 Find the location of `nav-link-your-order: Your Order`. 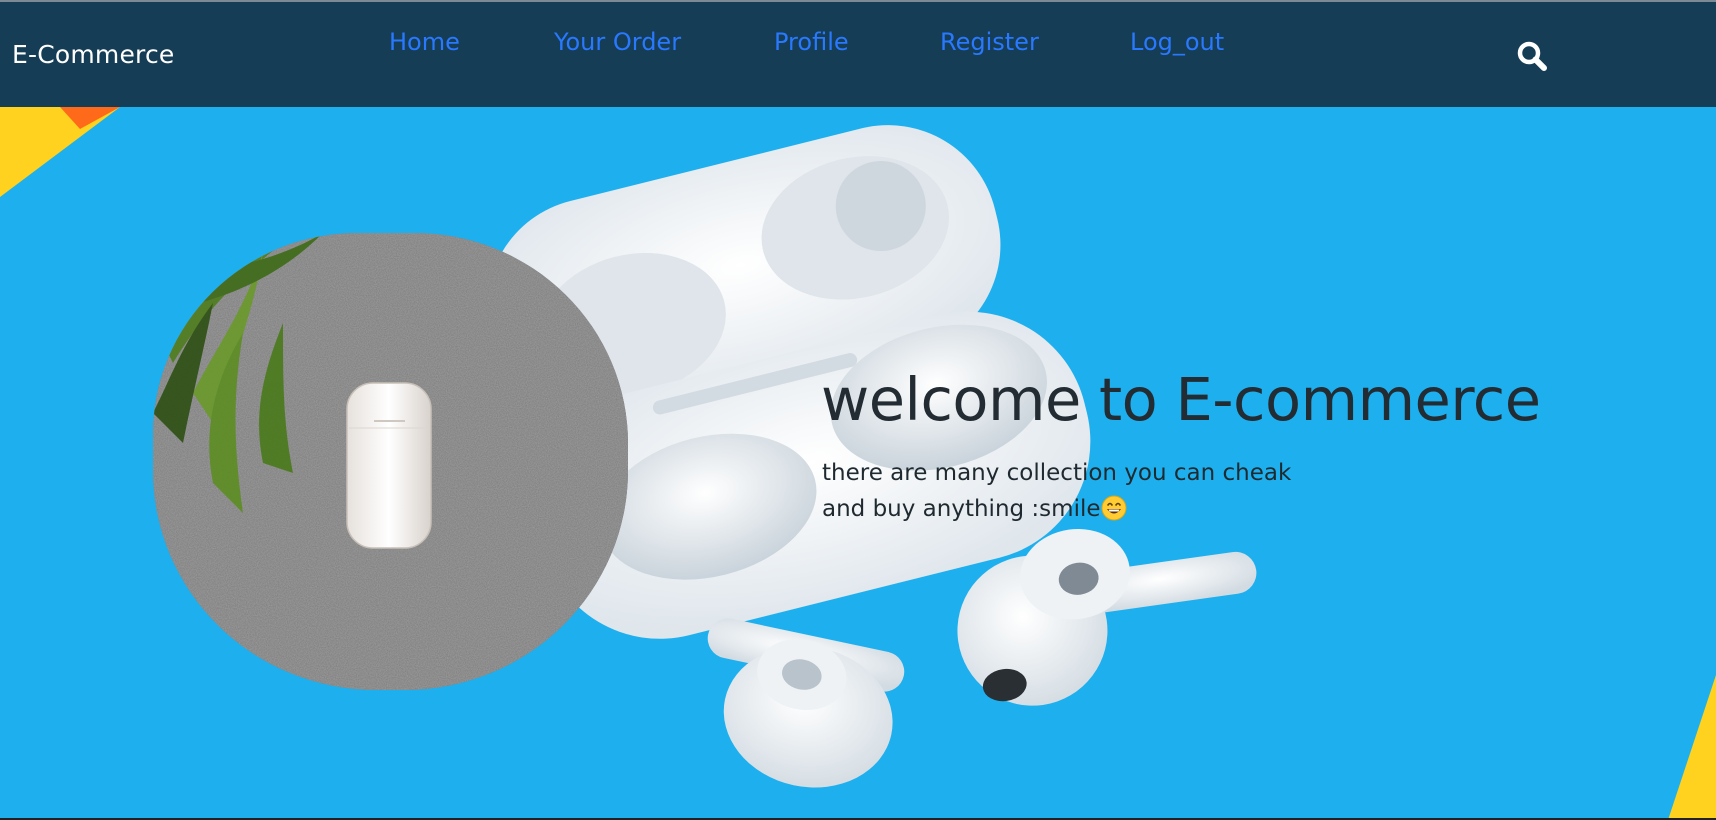

nav-link-your-order: Your Order is located at coordinates (617, 42).